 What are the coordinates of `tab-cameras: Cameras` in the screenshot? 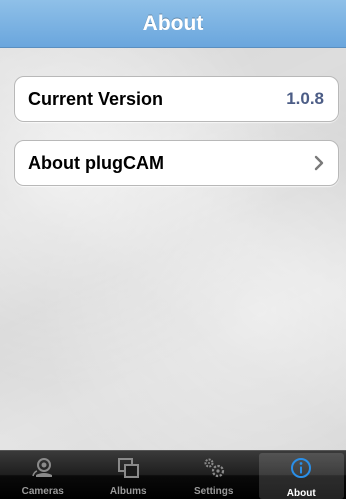 It's located at (43, 475).